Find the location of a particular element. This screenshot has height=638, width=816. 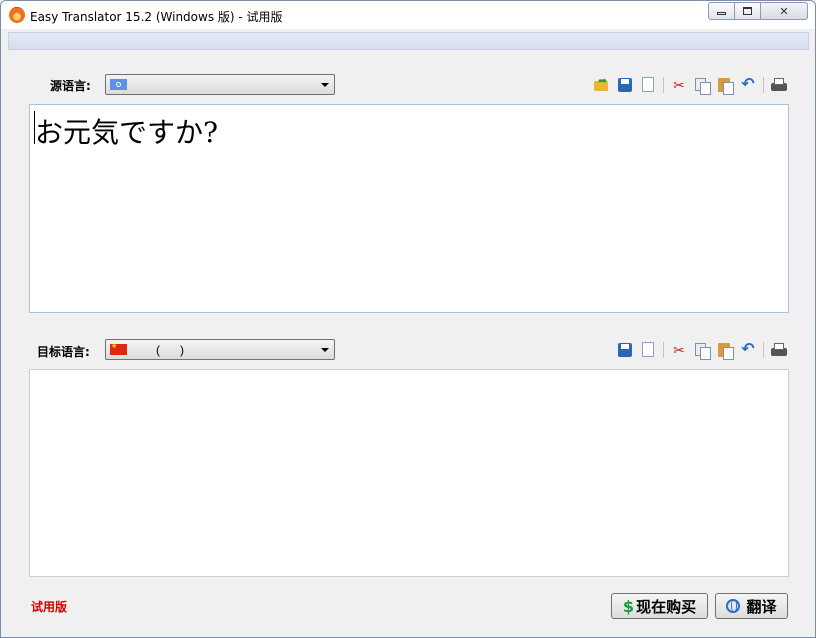

close-icon: ✕ is located at coordinates (784, 11).